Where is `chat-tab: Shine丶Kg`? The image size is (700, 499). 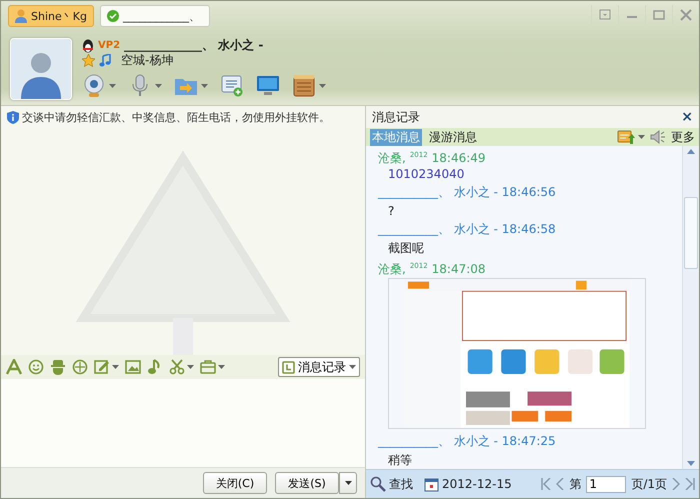
chat-tab: Shine丶Kg is located at coordinates (51, 16).